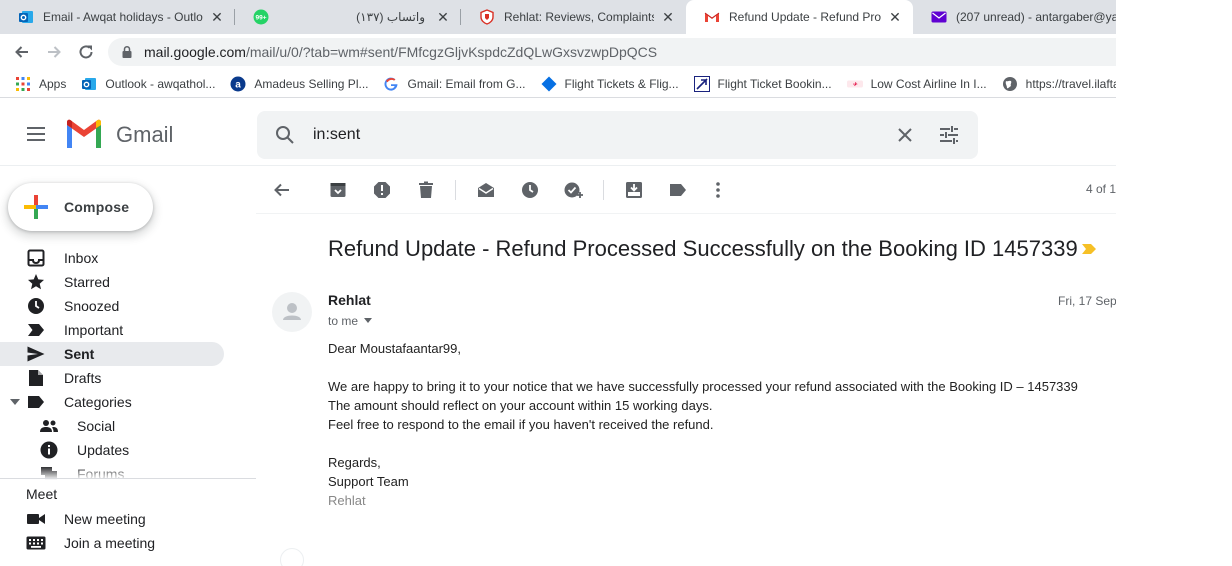 The height and width of the screenshot is (566, 1232). What do you see at coordinates (81, 258) in the screenshot?
I see `sidebar-item-label: Inbox` at bounding box center [81, 258].